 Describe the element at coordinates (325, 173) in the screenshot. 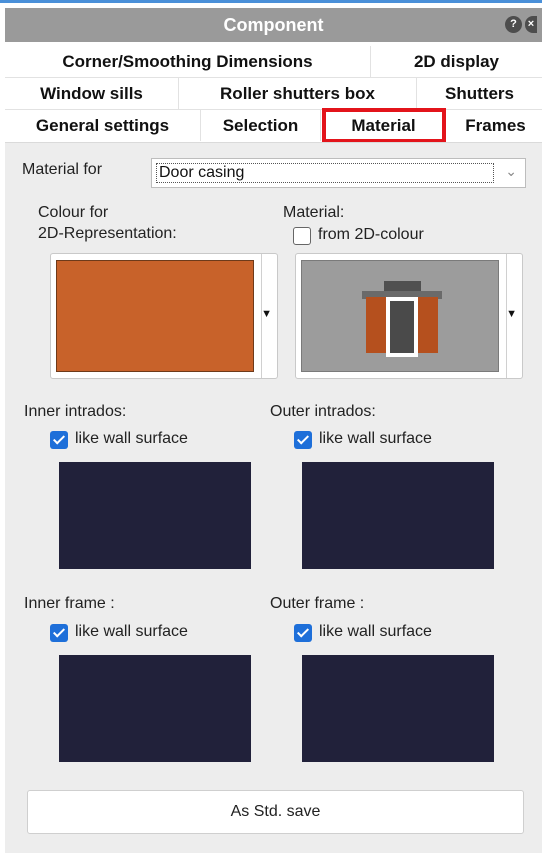

I see `material-for-value: Door casing` at that location.